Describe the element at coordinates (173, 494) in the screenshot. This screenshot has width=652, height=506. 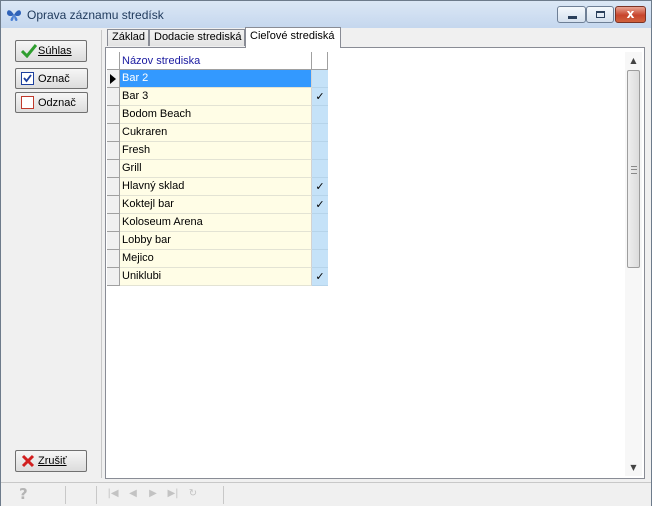
I see `last-record-icon: ▶|` at that location.